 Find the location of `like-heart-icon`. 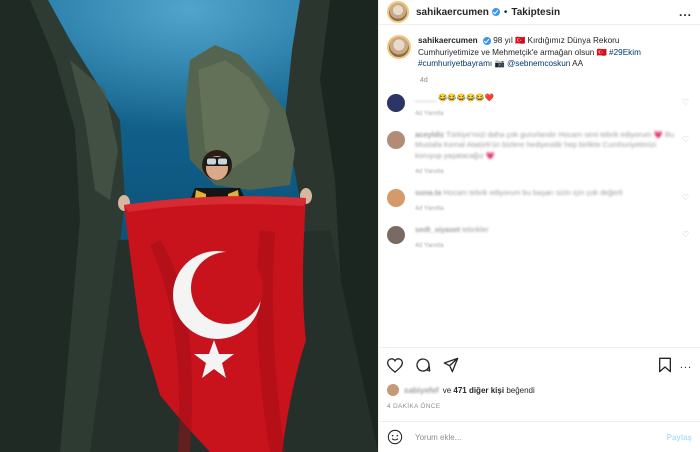

like-heart-icon is located at coordinates (395, 365).